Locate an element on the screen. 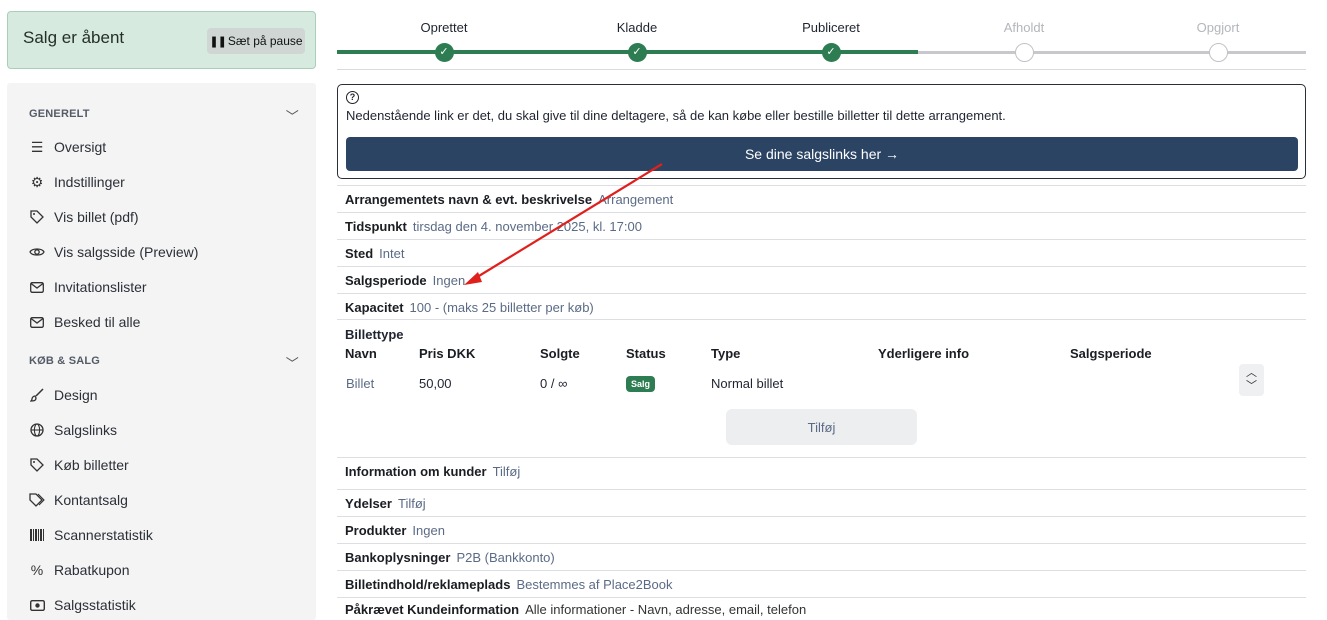 This screenshot has width=1327, height=620. sidebar-item-salgsstatistik: Salgsstatistik is located at coordinates (164, 605).